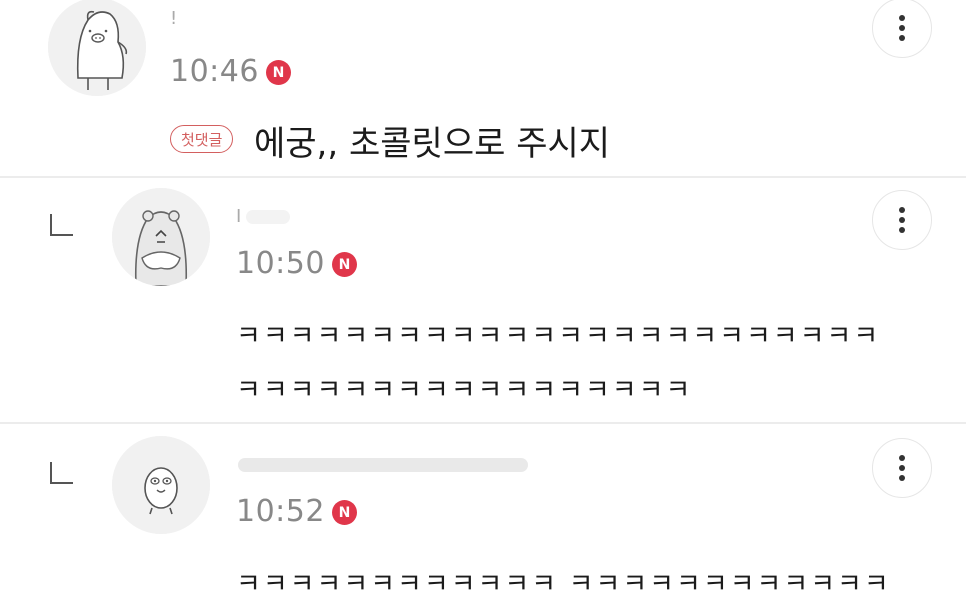 This screenshot has height=601, width=966. What do you see at coordinates (563, 584) in the screenshot?
I see `comment-text-line: ㅋㅋㅋㅋㅋㅋㅋㅋㅋㅋㅋㅋ ㅋㅋㅋㅋㅋㅋㅋㅋㅋㅋㅋㅋ` at bounding box center [563, 584].